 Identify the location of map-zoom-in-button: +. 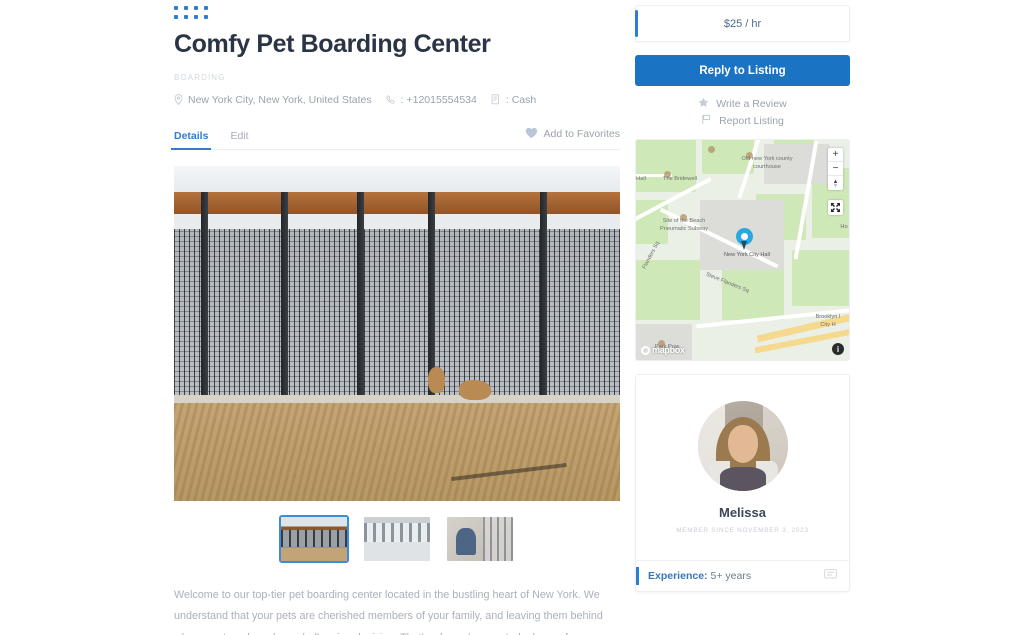
(835, 155).